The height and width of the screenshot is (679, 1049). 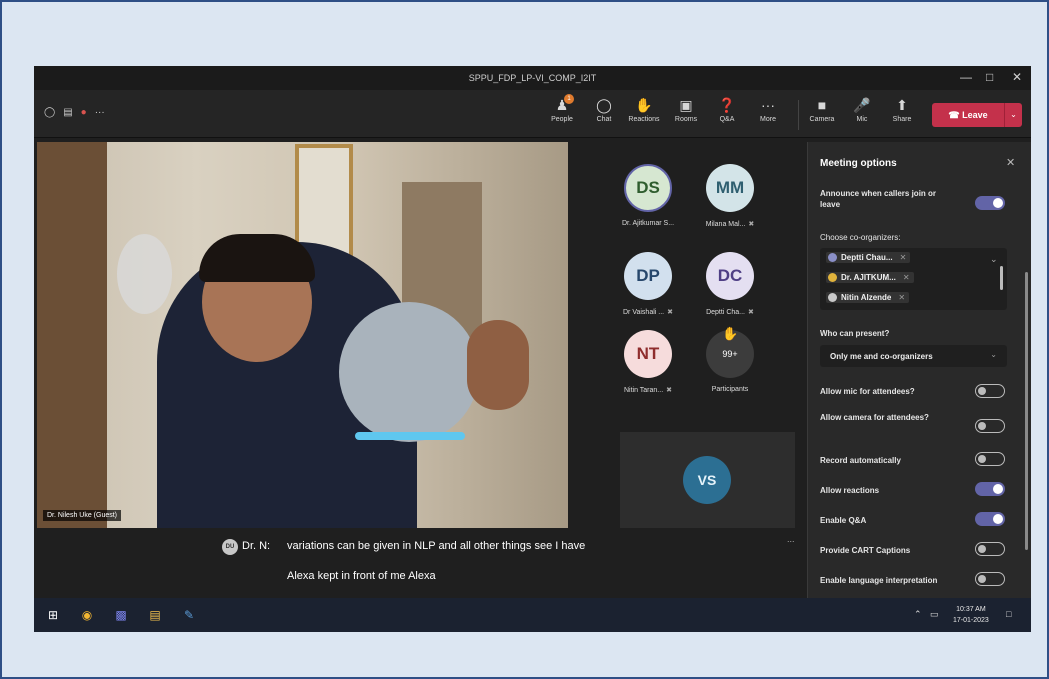 What do you see at coordinates (121, 615) in the screenshot?
I see `teams-icon: ▩` at bounding box center [121, 615].